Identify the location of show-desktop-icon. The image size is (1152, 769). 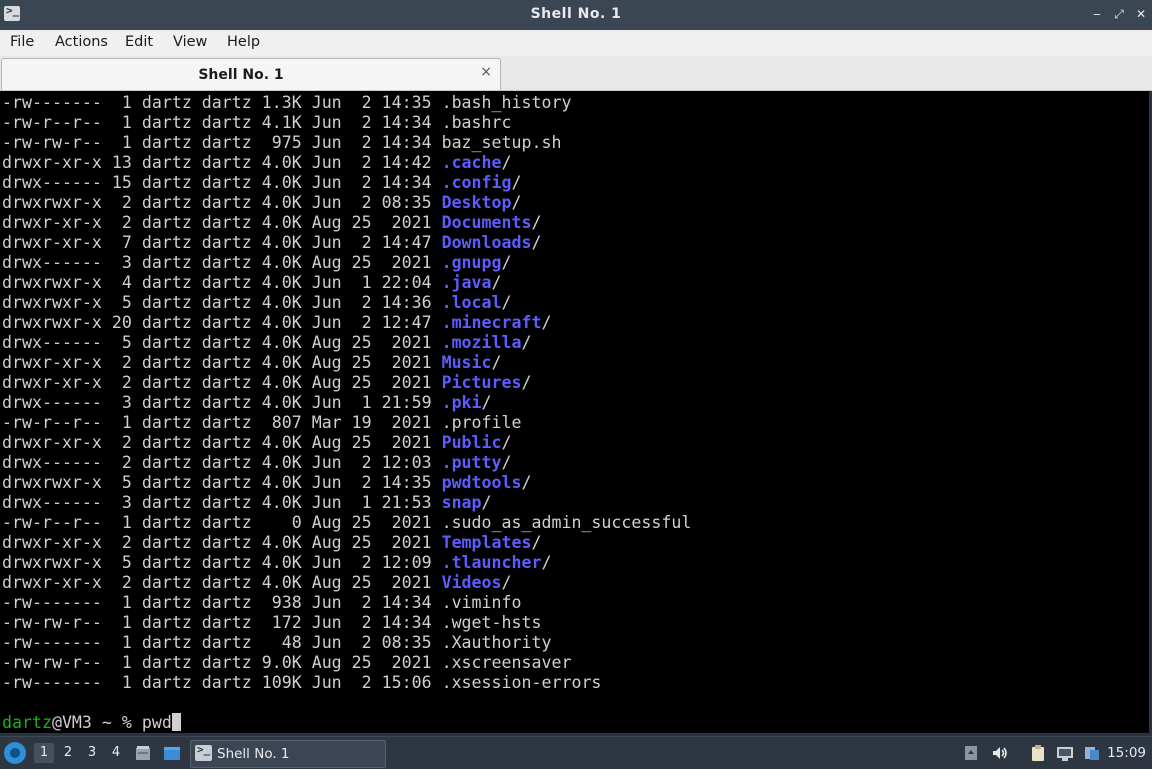
(172, 753).